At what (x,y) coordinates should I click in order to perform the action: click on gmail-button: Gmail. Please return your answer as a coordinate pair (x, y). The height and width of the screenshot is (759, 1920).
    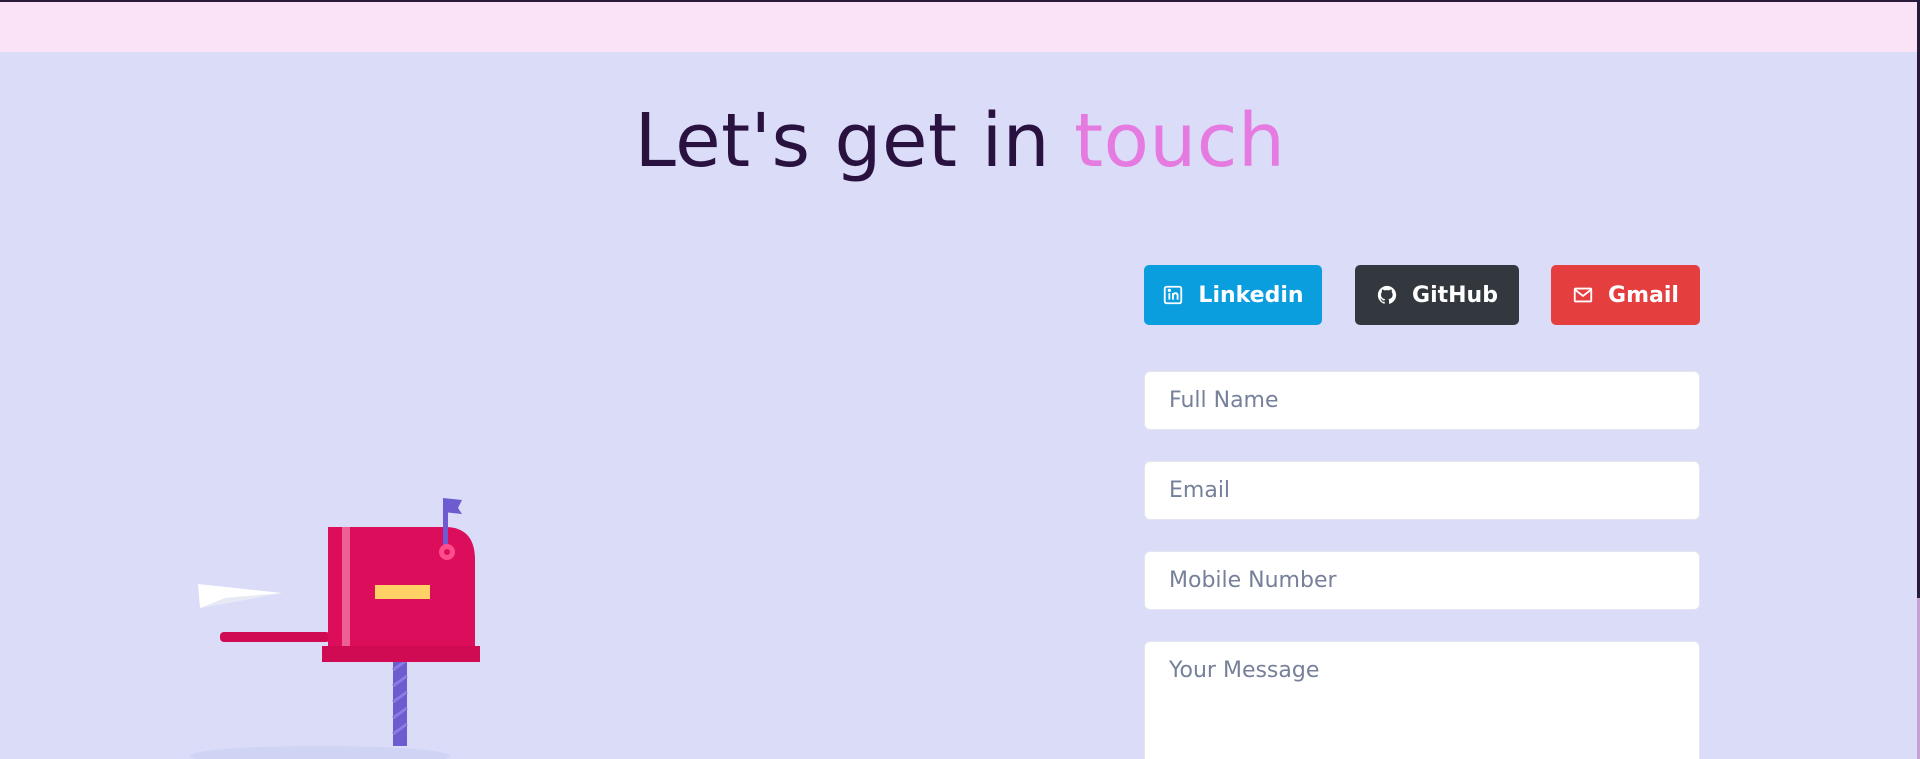
    Looking at the image, I should click on (1625, 295).